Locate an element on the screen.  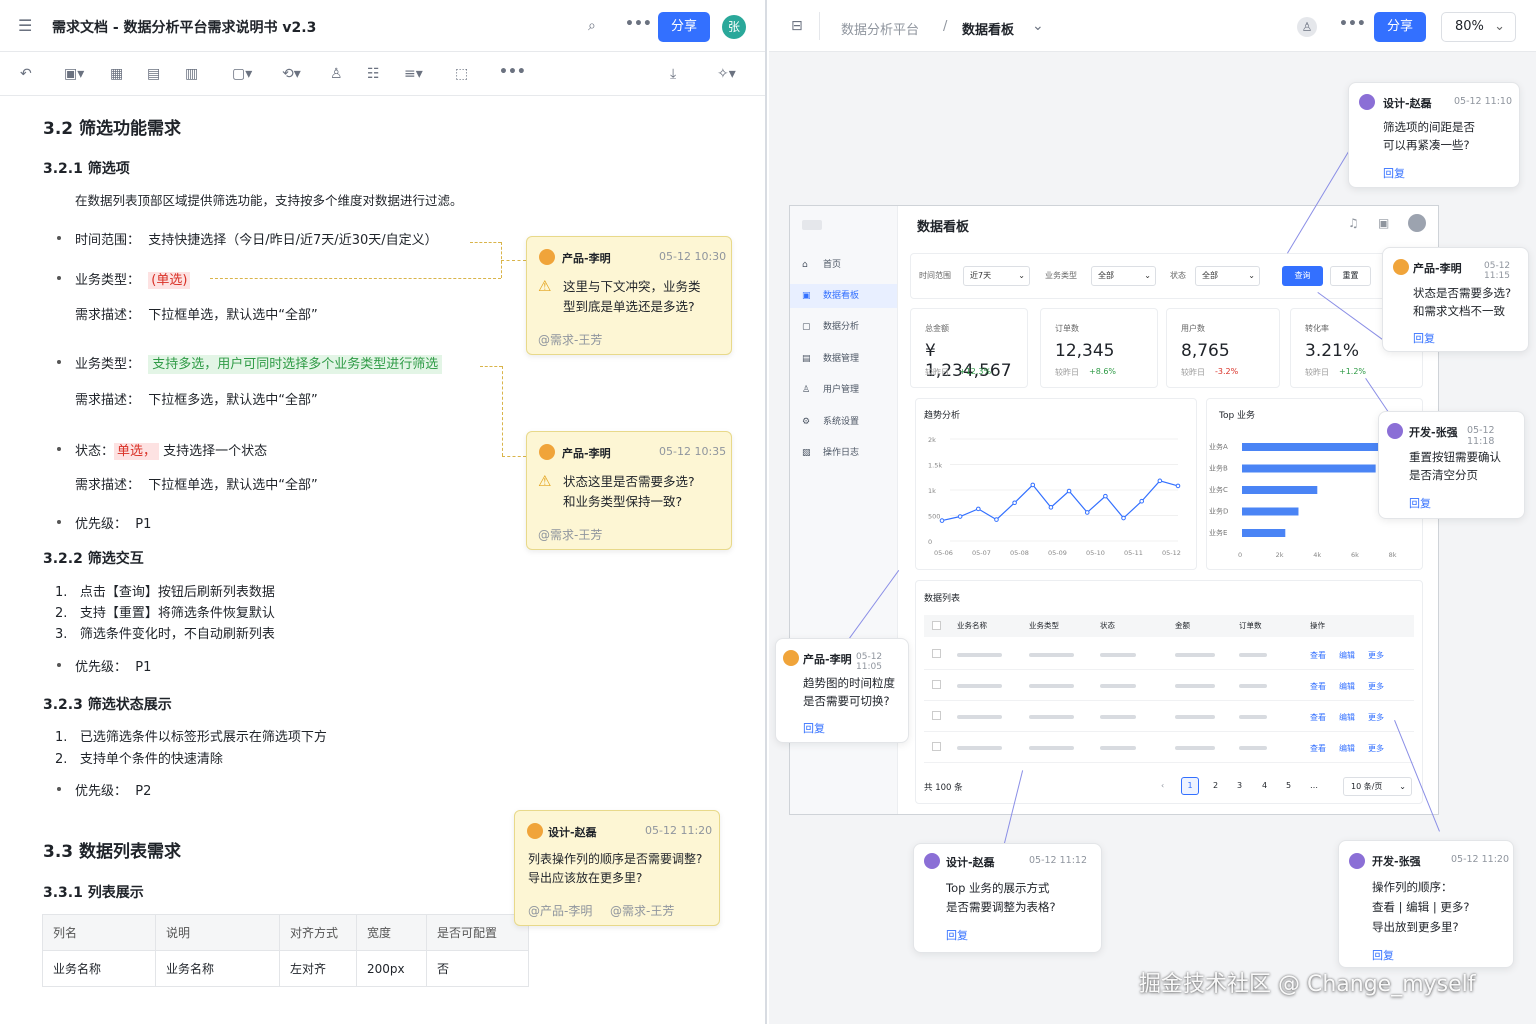
list-icon: ☷ is located at coordinates (373, 74).